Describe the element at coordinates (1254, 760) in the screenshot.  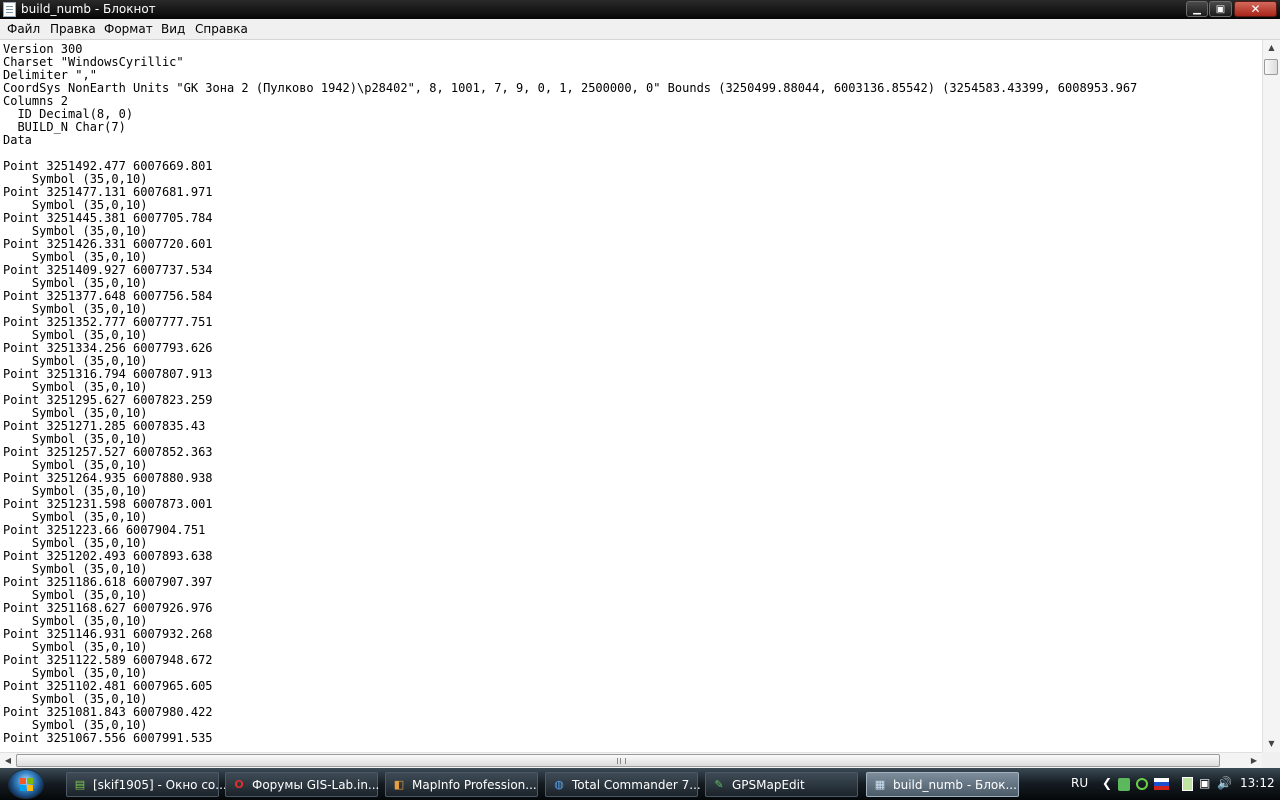
I see `scroll-right-arrow-icon: ▶` at that location.